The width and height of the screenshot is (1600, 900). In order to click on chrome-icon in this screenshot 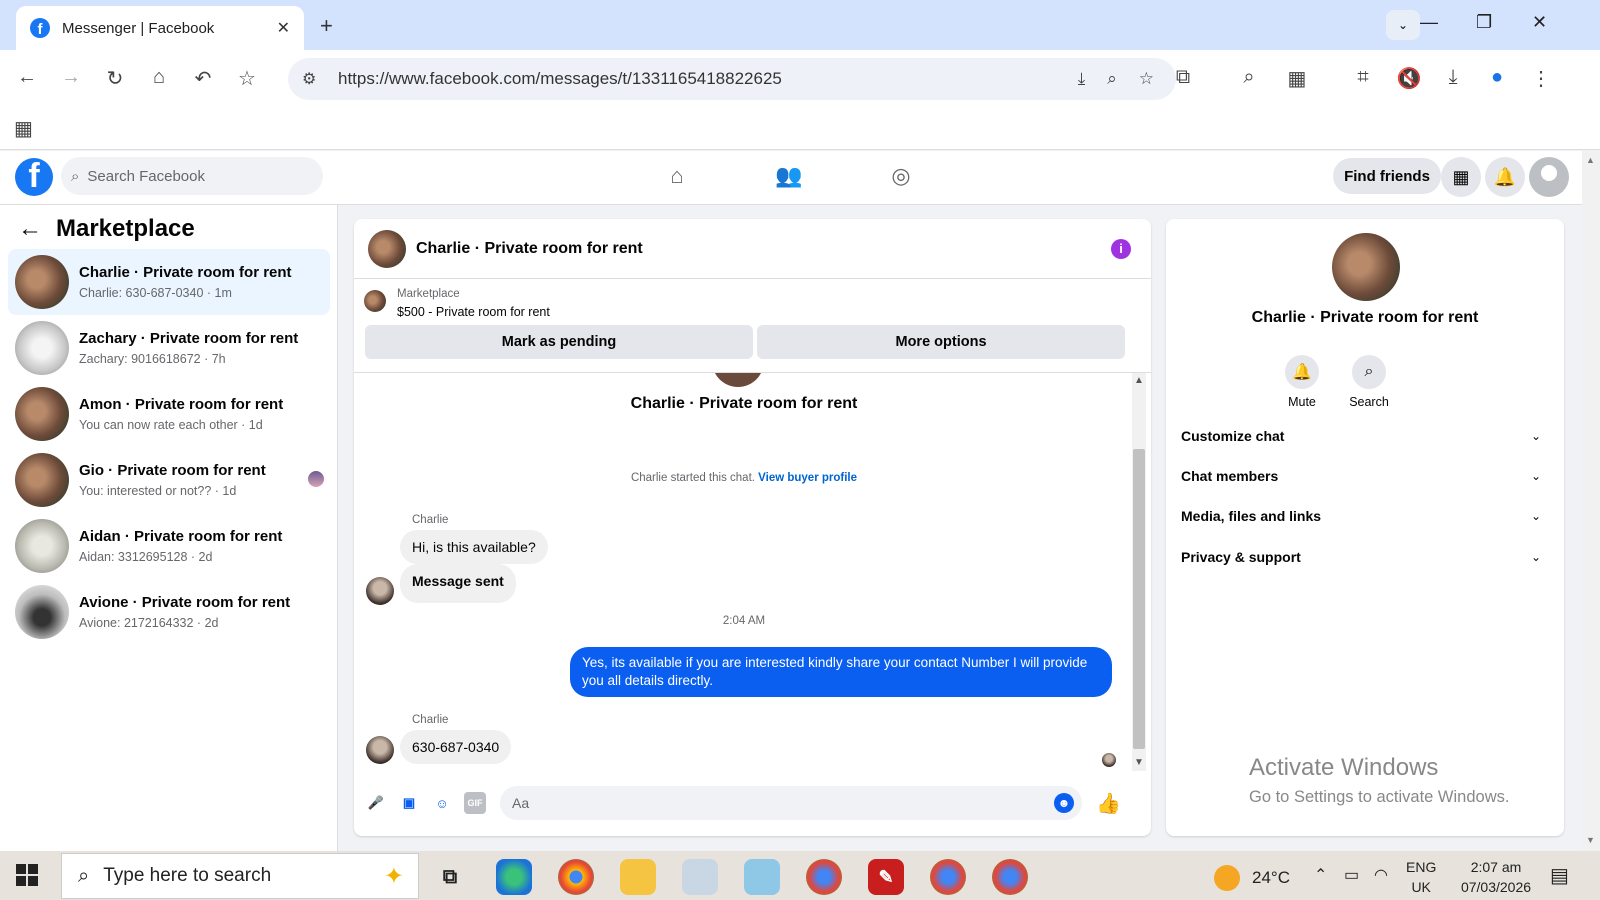, I will do `click(576, 877)`.